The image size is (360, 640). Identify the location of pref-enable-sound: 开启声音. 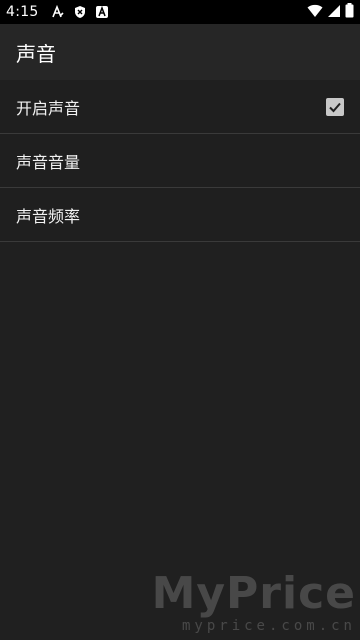
(180, 107).